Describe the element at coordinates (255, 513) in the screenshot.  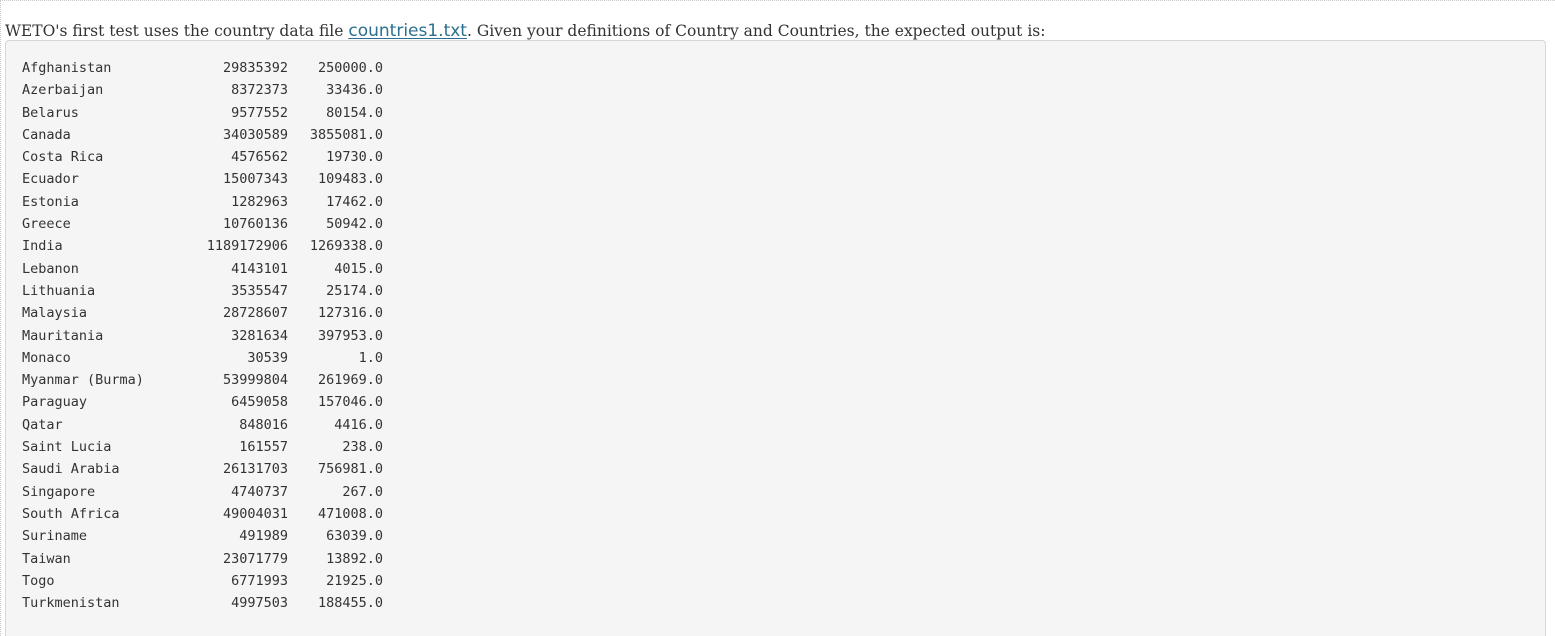
I see `country-population: 49004031` at that location.